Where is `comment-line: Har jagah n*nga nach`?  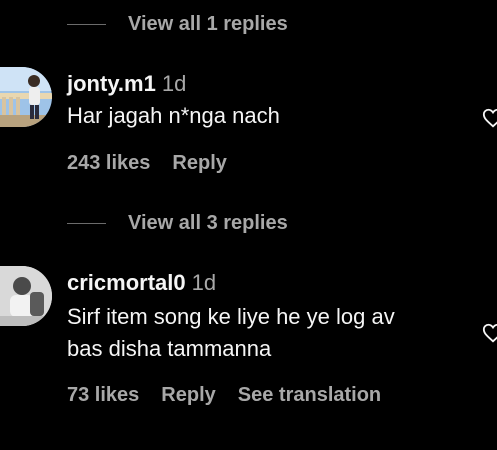 comment-line: Har jagah n*nga nach is located at coordinates (173, 115).